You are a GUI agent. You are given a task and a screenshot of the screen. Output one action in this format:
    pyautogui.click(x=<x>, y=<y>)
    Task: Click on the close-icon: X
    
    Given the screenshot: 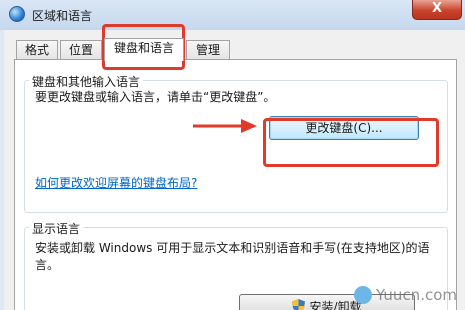 What is the action you would take?
    pyautogui.click(x=437, y=8)
    